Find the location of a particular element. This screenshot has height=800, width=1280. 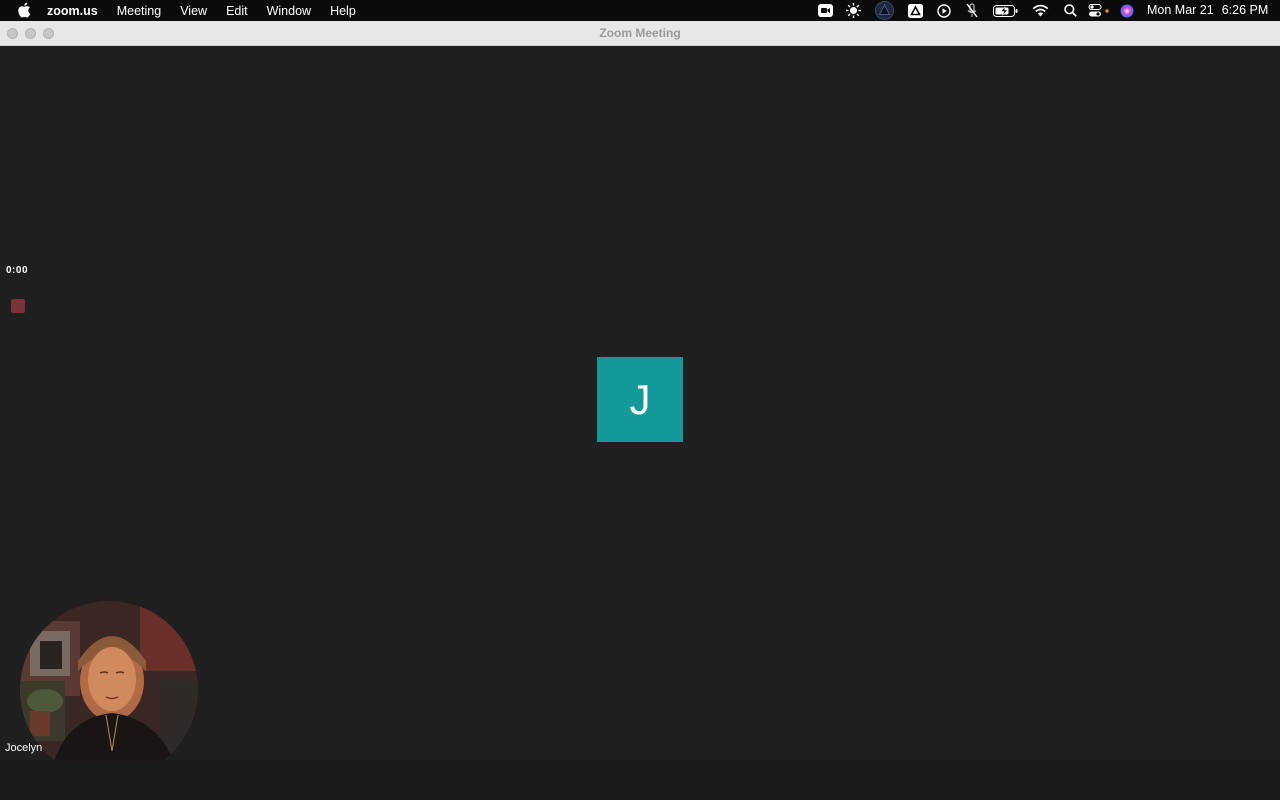

clock-date: Mon Mar 21 is located at coordinates (1180, 10).